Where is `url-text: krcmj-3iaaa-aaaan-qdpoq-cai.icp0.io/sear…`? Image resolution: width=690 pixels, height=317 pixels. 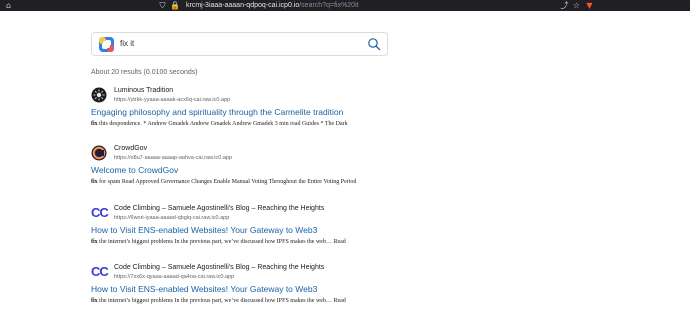
url-text: krcmj-3iaaa-aaaan-qdpoq-cai.icp0.io/sear… is located at coordinates (272, 5).